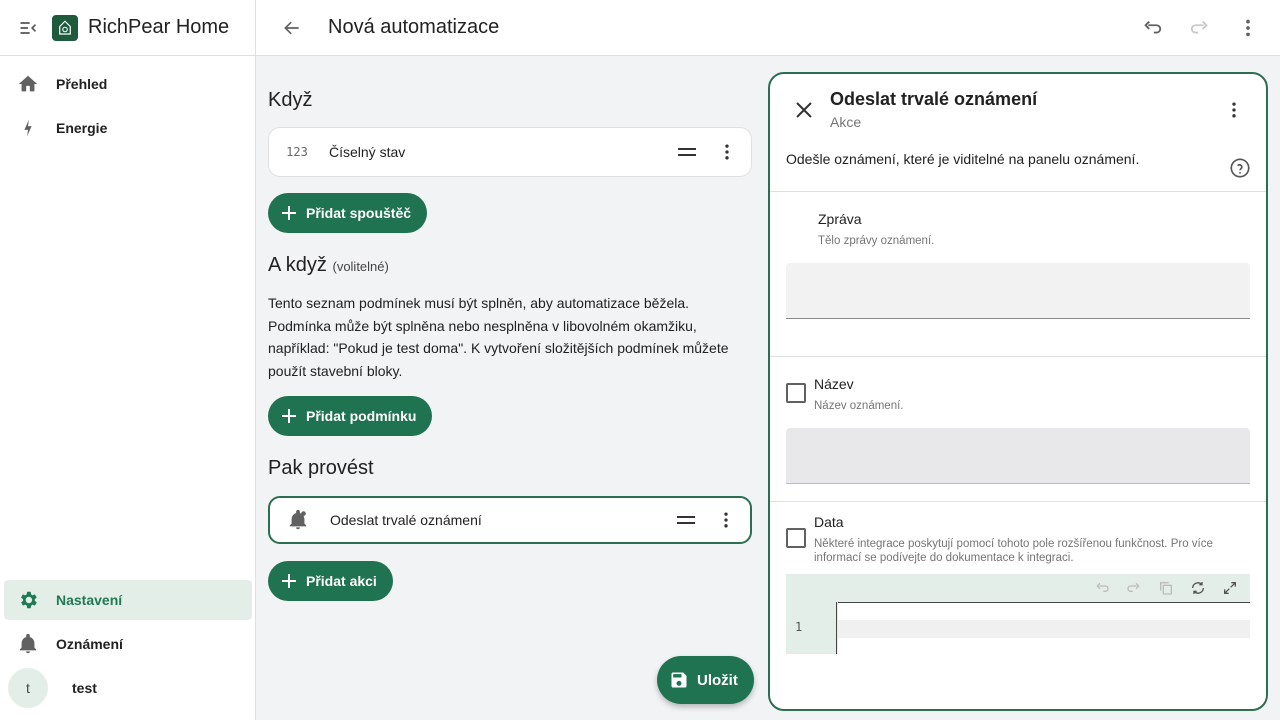  Describe the element at coordinates (799, 627) in the screenshot. I see `line-number: 1` at that location.